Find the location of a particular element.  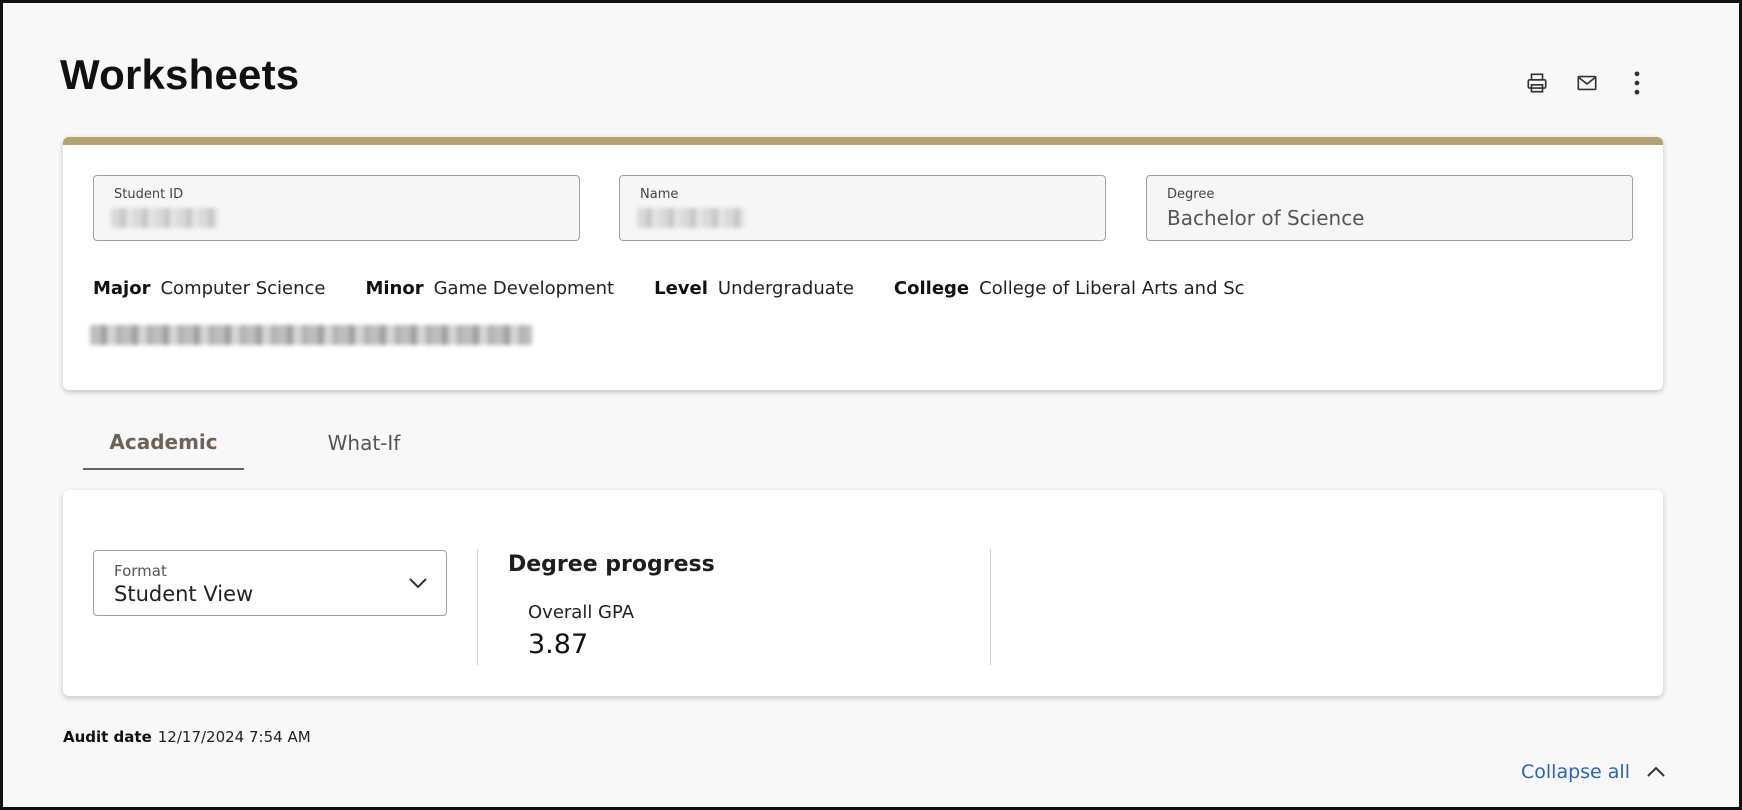

more-options-button is located at coordinates (1637, 83).